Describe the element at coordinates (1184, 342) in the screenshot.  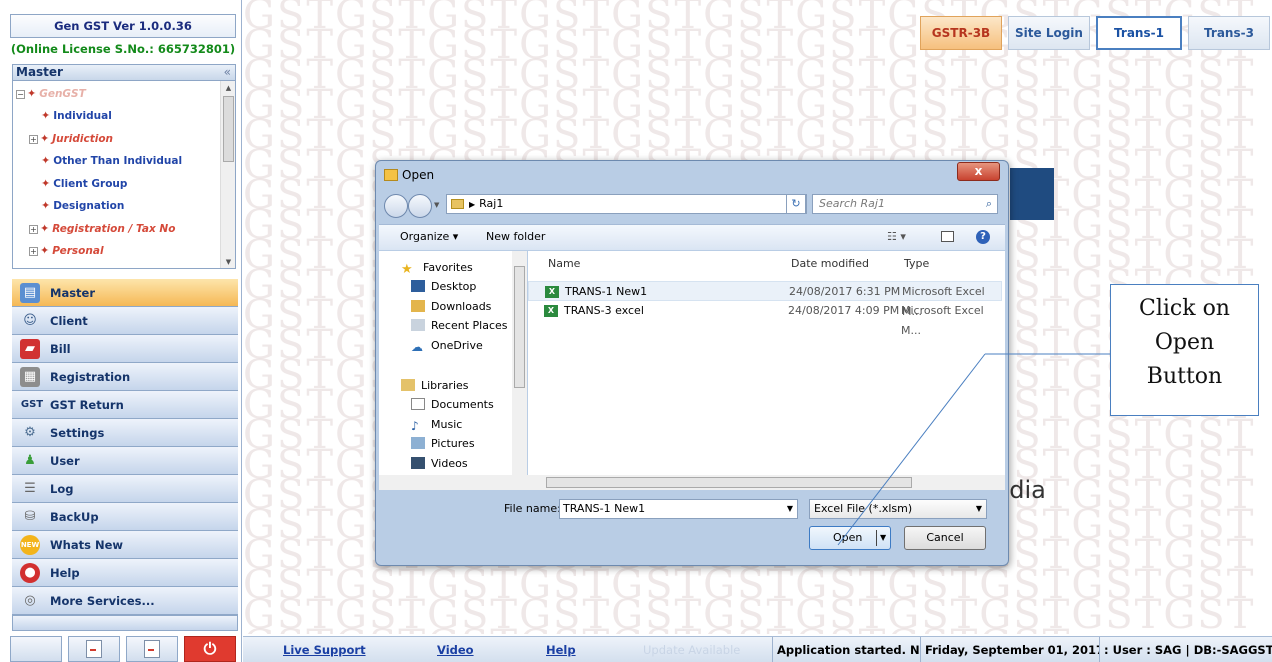
I see `callout-line-2: Open` at that location.